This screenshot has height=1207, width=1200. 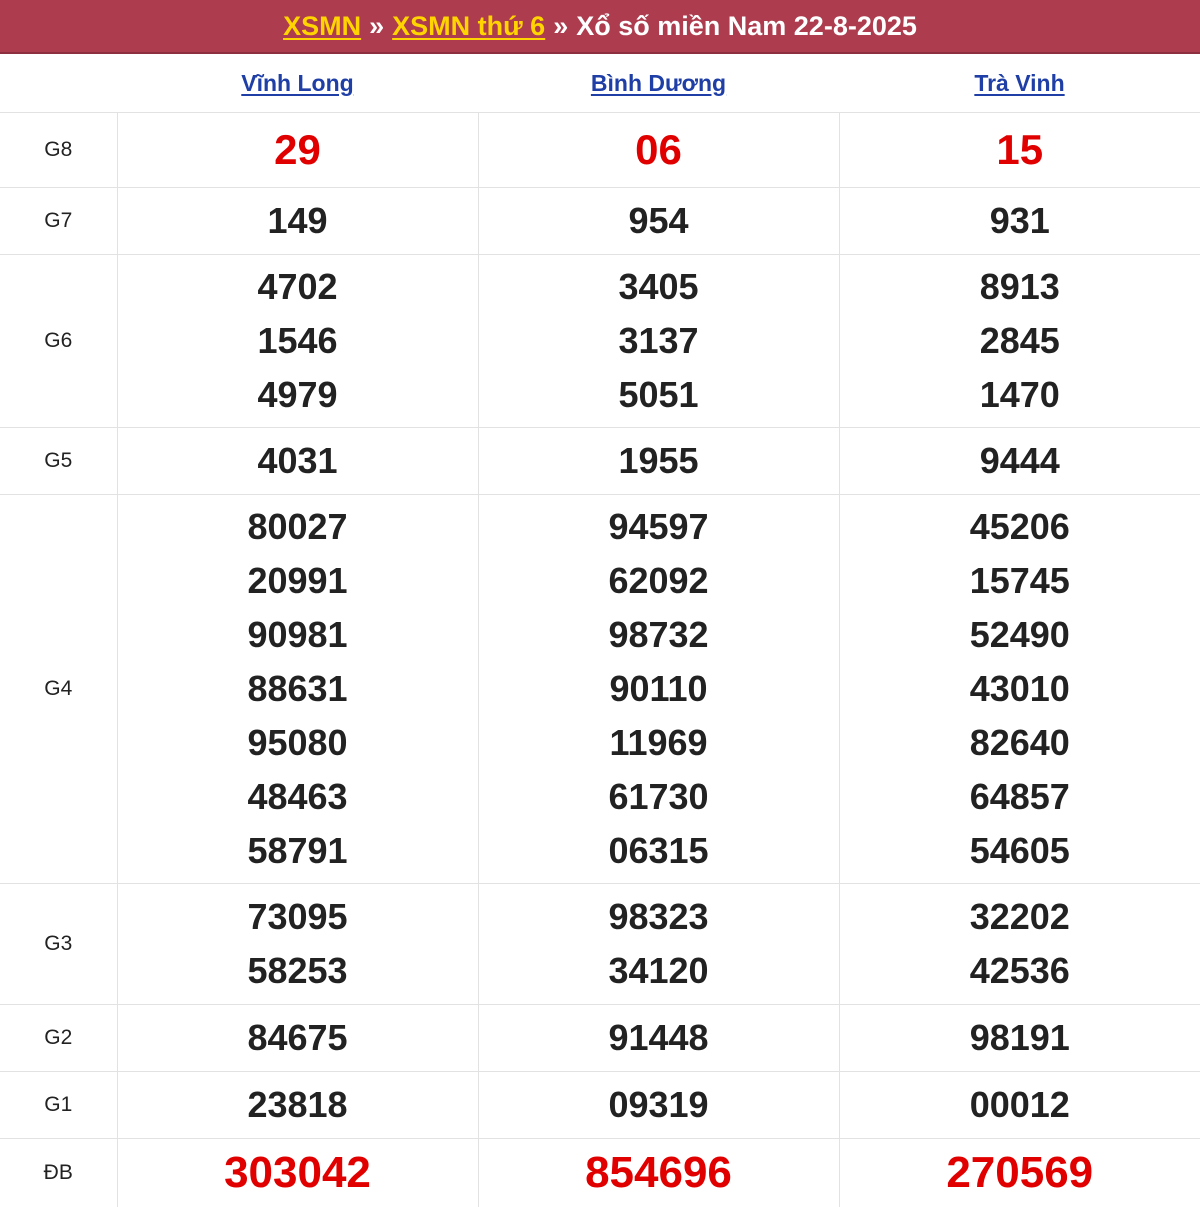 I want to click on prize-number: 149, so click(x=298, y=221).